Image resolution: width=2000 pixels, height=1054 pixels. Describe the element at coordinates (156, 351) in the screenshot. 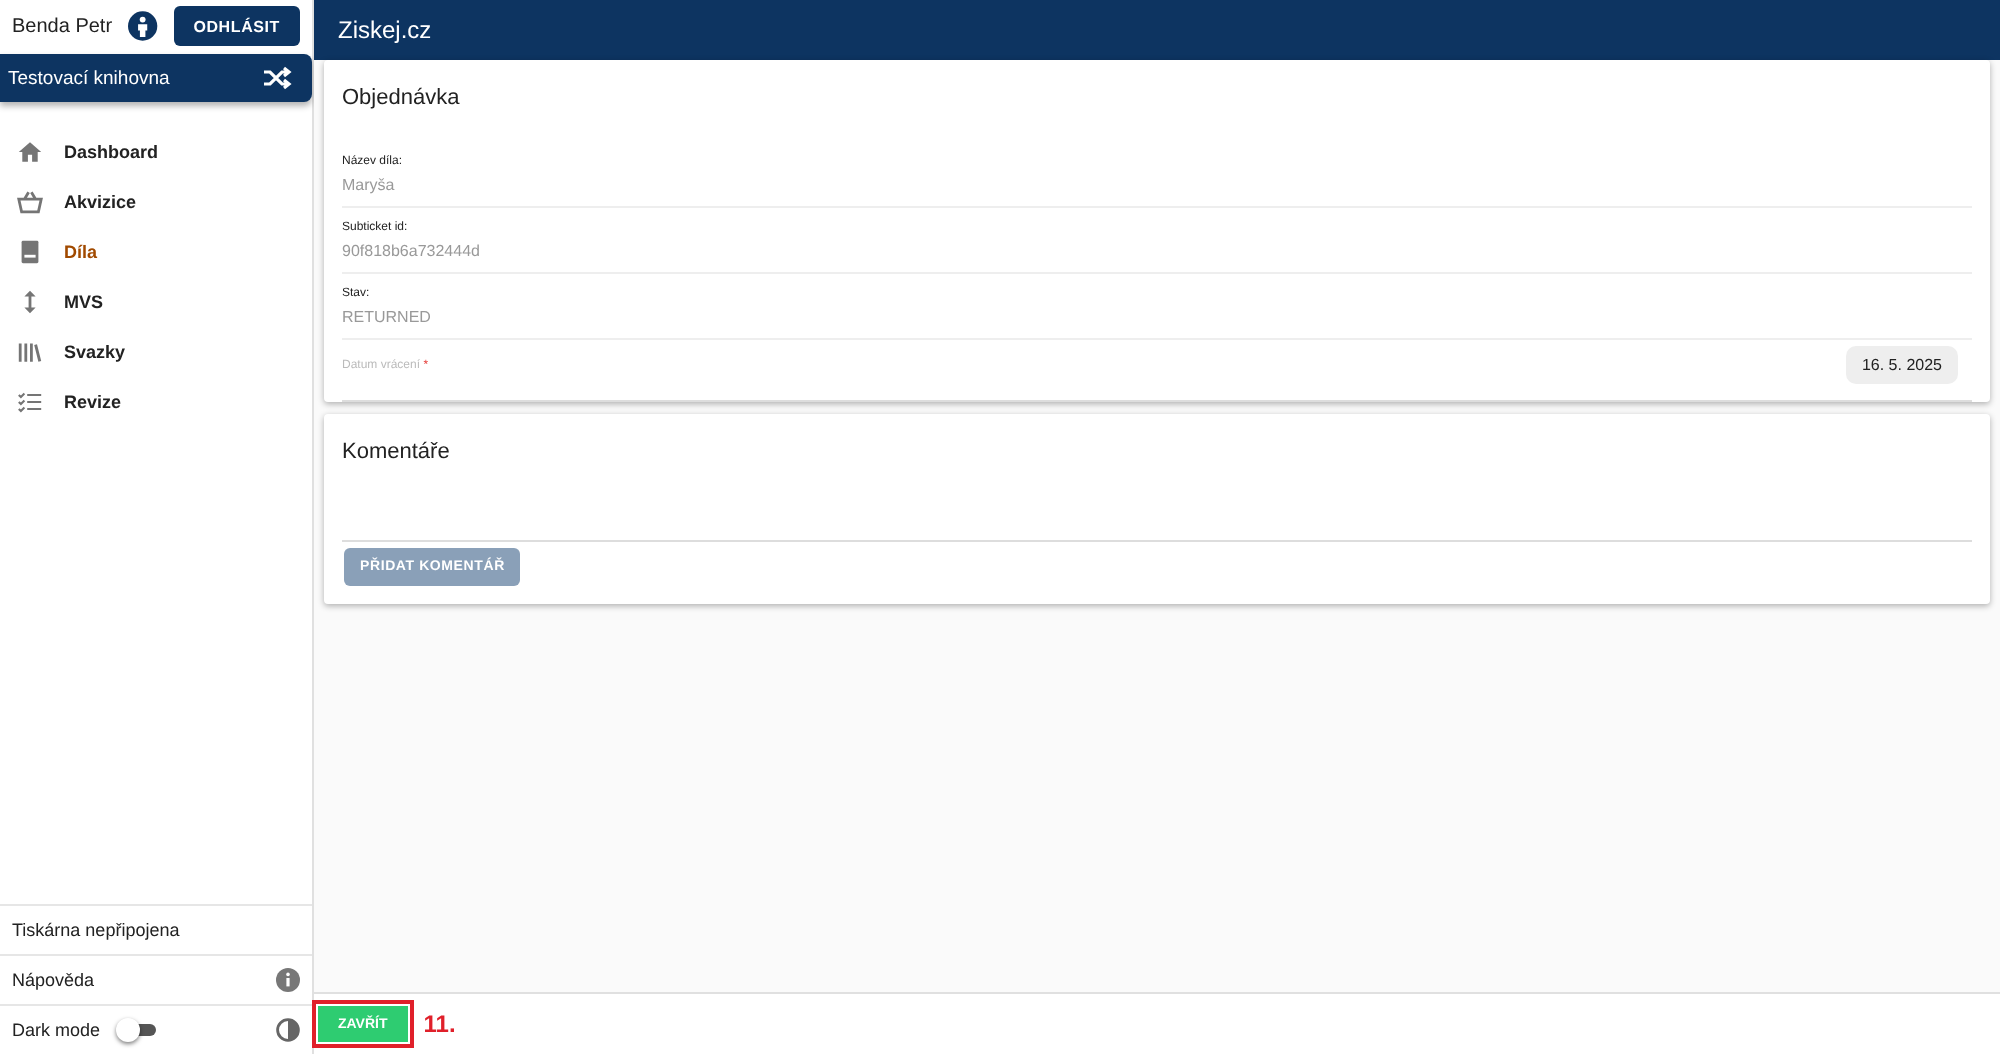

I see `nav-item: Svazky` at that location.